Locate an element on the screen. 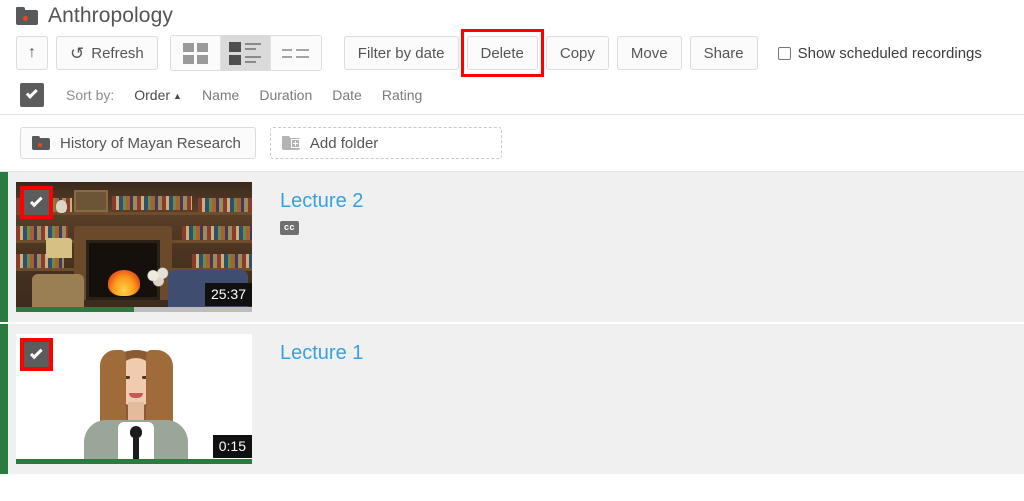 This screenshot has width=1024, height=501. sort-option-order-label: Order is located at coordinates (152, 95).